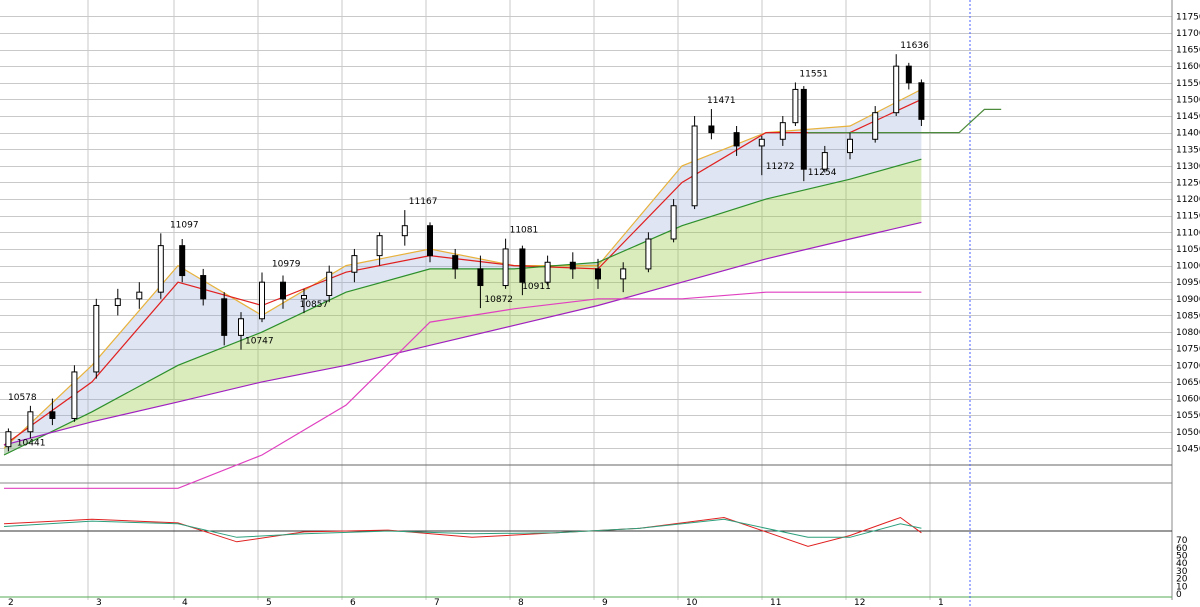 The image size is (1200, 607). I want to click on x-month-label: 8, so click(521, 602).